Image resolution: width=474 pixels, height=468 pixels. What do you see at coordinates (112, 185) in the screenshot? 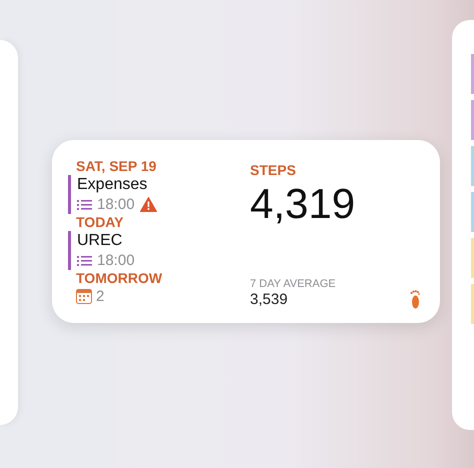
I see `event-title: Expenses` at bounding box center [112, 185].